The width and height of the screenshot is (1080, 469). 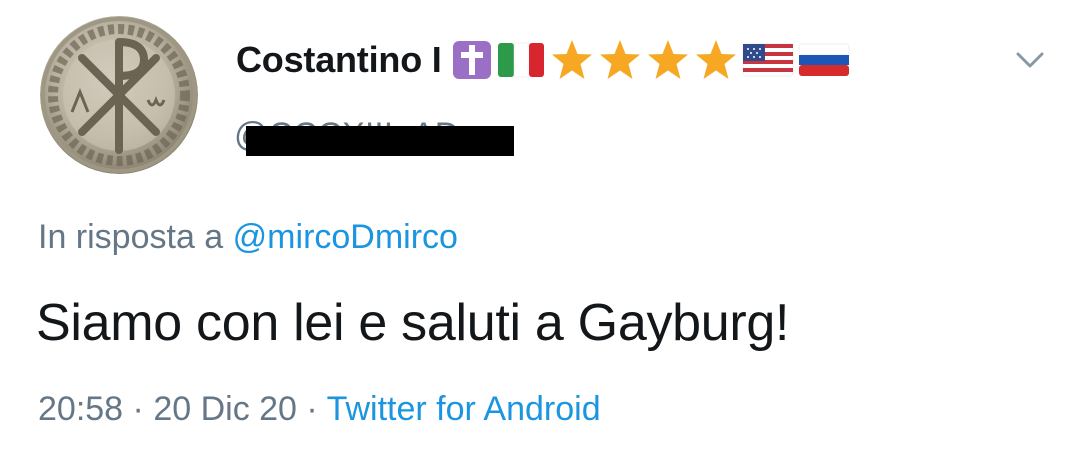 I want to click on tweet-source-link: Twitter for Android, so click(x=464, y=409).